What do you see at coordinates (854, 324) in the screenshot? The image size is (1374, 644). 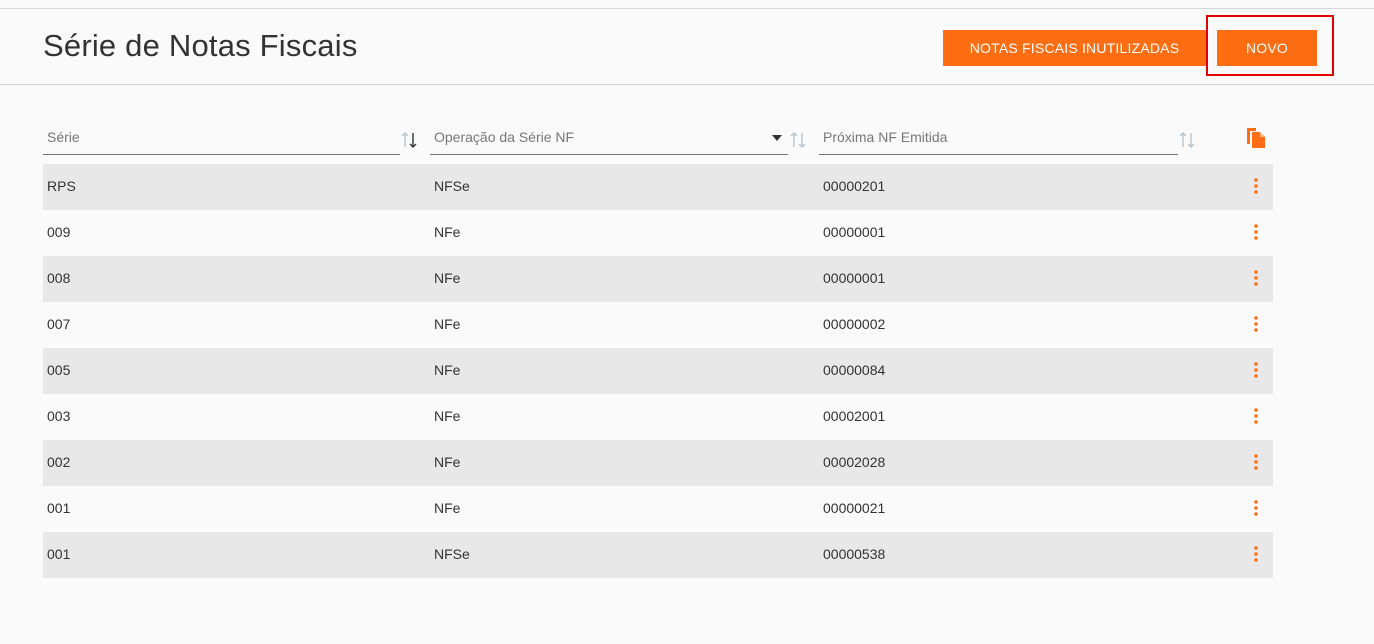 I see `proxima-cell: 00000002` at bounding box center [854, 324].